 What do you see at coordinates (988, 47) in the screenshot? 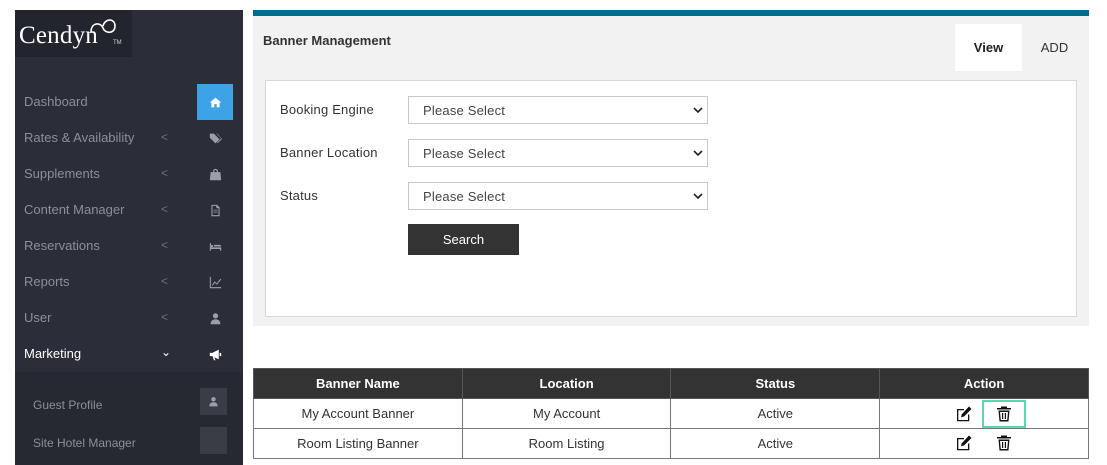
I see `tab-view: View` at bounding box center [988, 47].